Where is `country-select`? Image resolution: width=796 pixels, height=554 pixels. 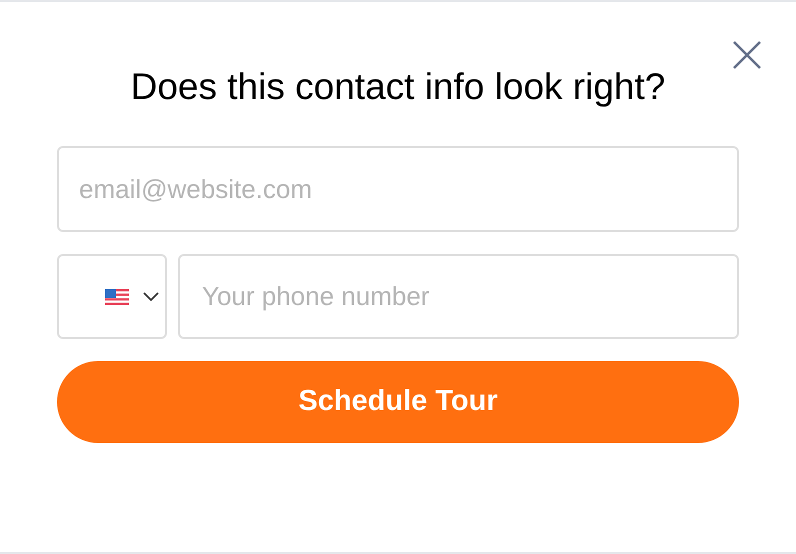 country-select is located at coordinates (112, 296).